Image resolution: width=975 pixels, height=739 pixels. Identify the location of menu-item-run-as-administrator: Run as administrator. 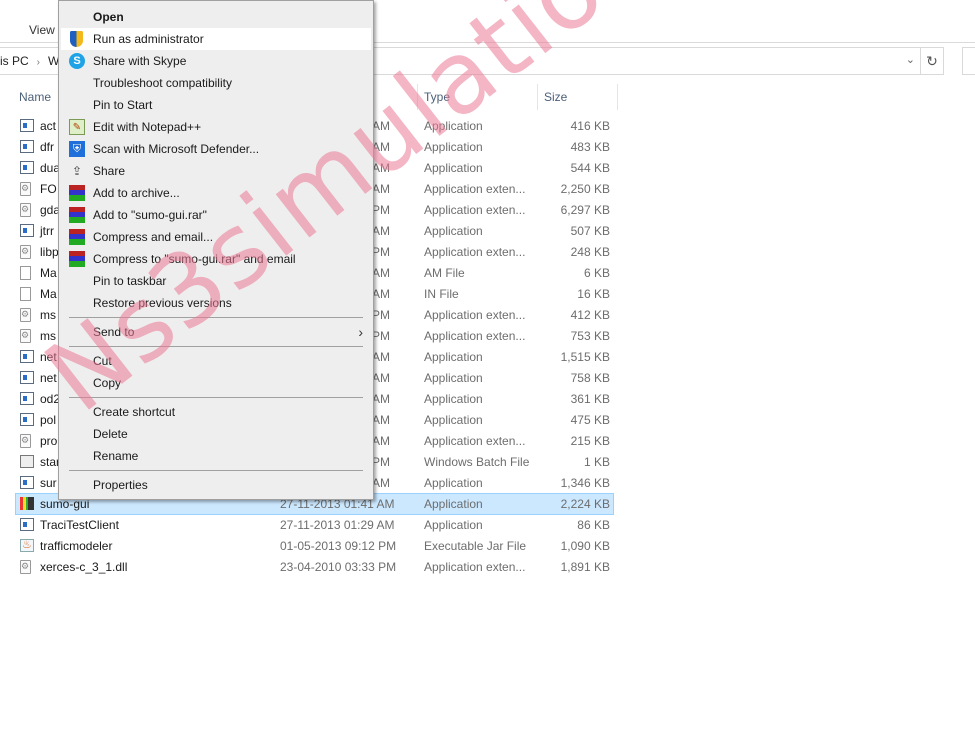
(216, 39).